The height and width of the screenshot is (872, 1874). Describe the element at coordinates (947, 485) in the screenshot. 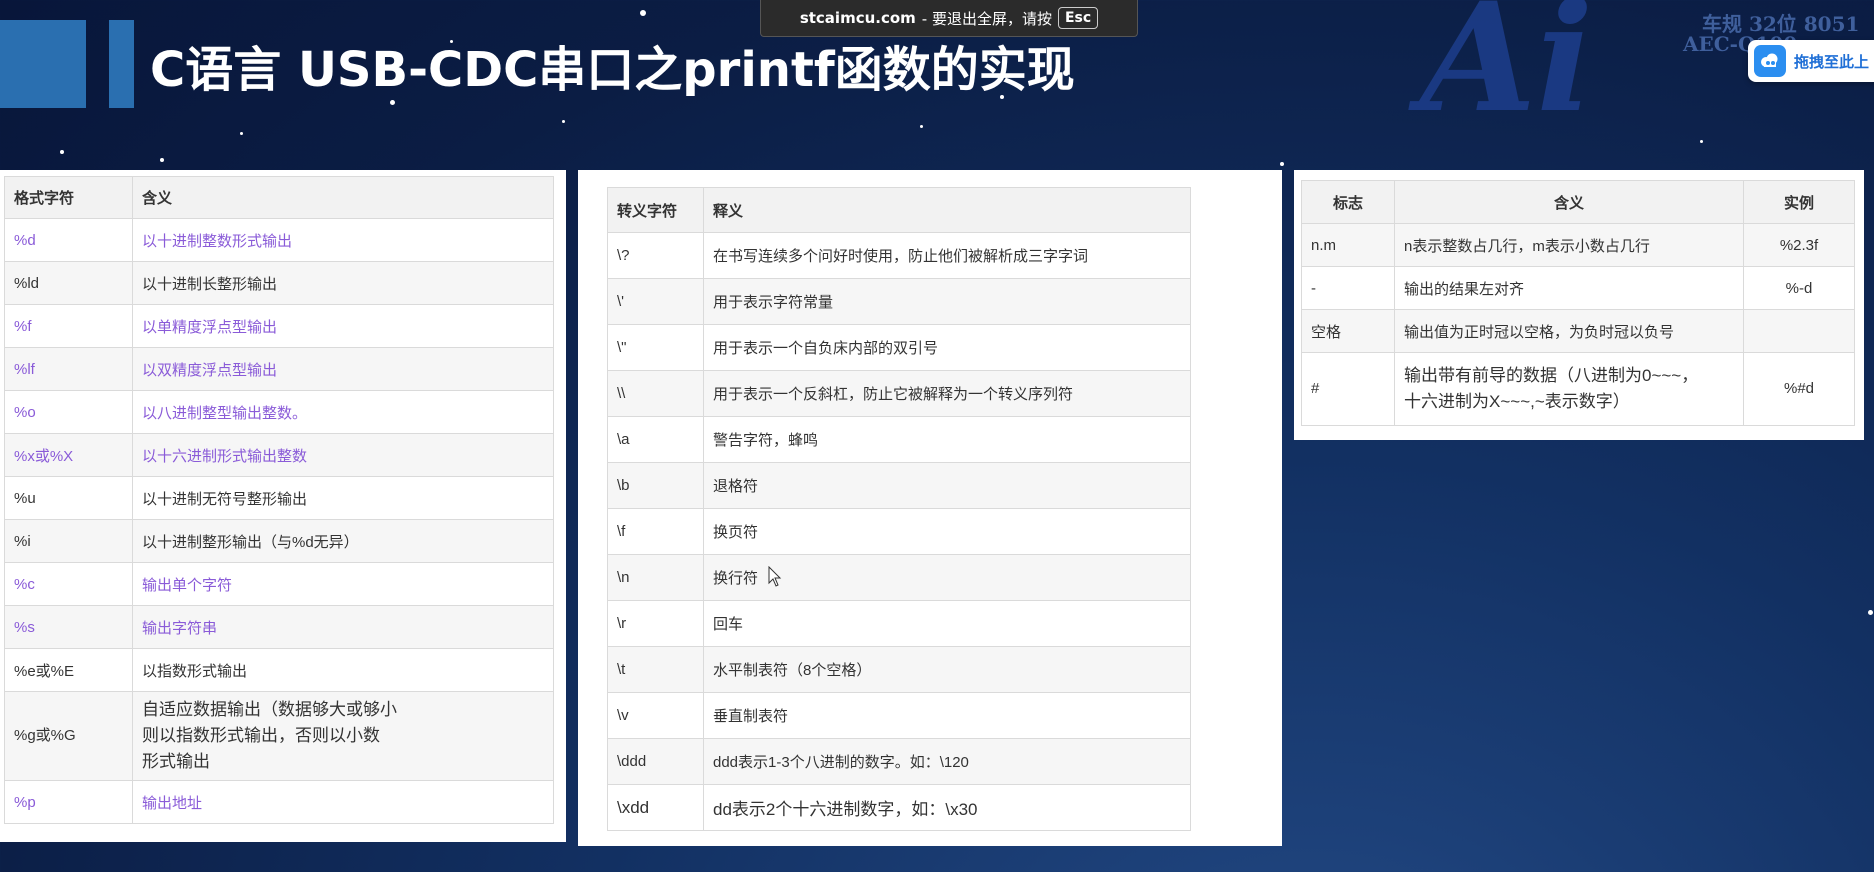

I see `escape-meaning: 退格符` at that location.